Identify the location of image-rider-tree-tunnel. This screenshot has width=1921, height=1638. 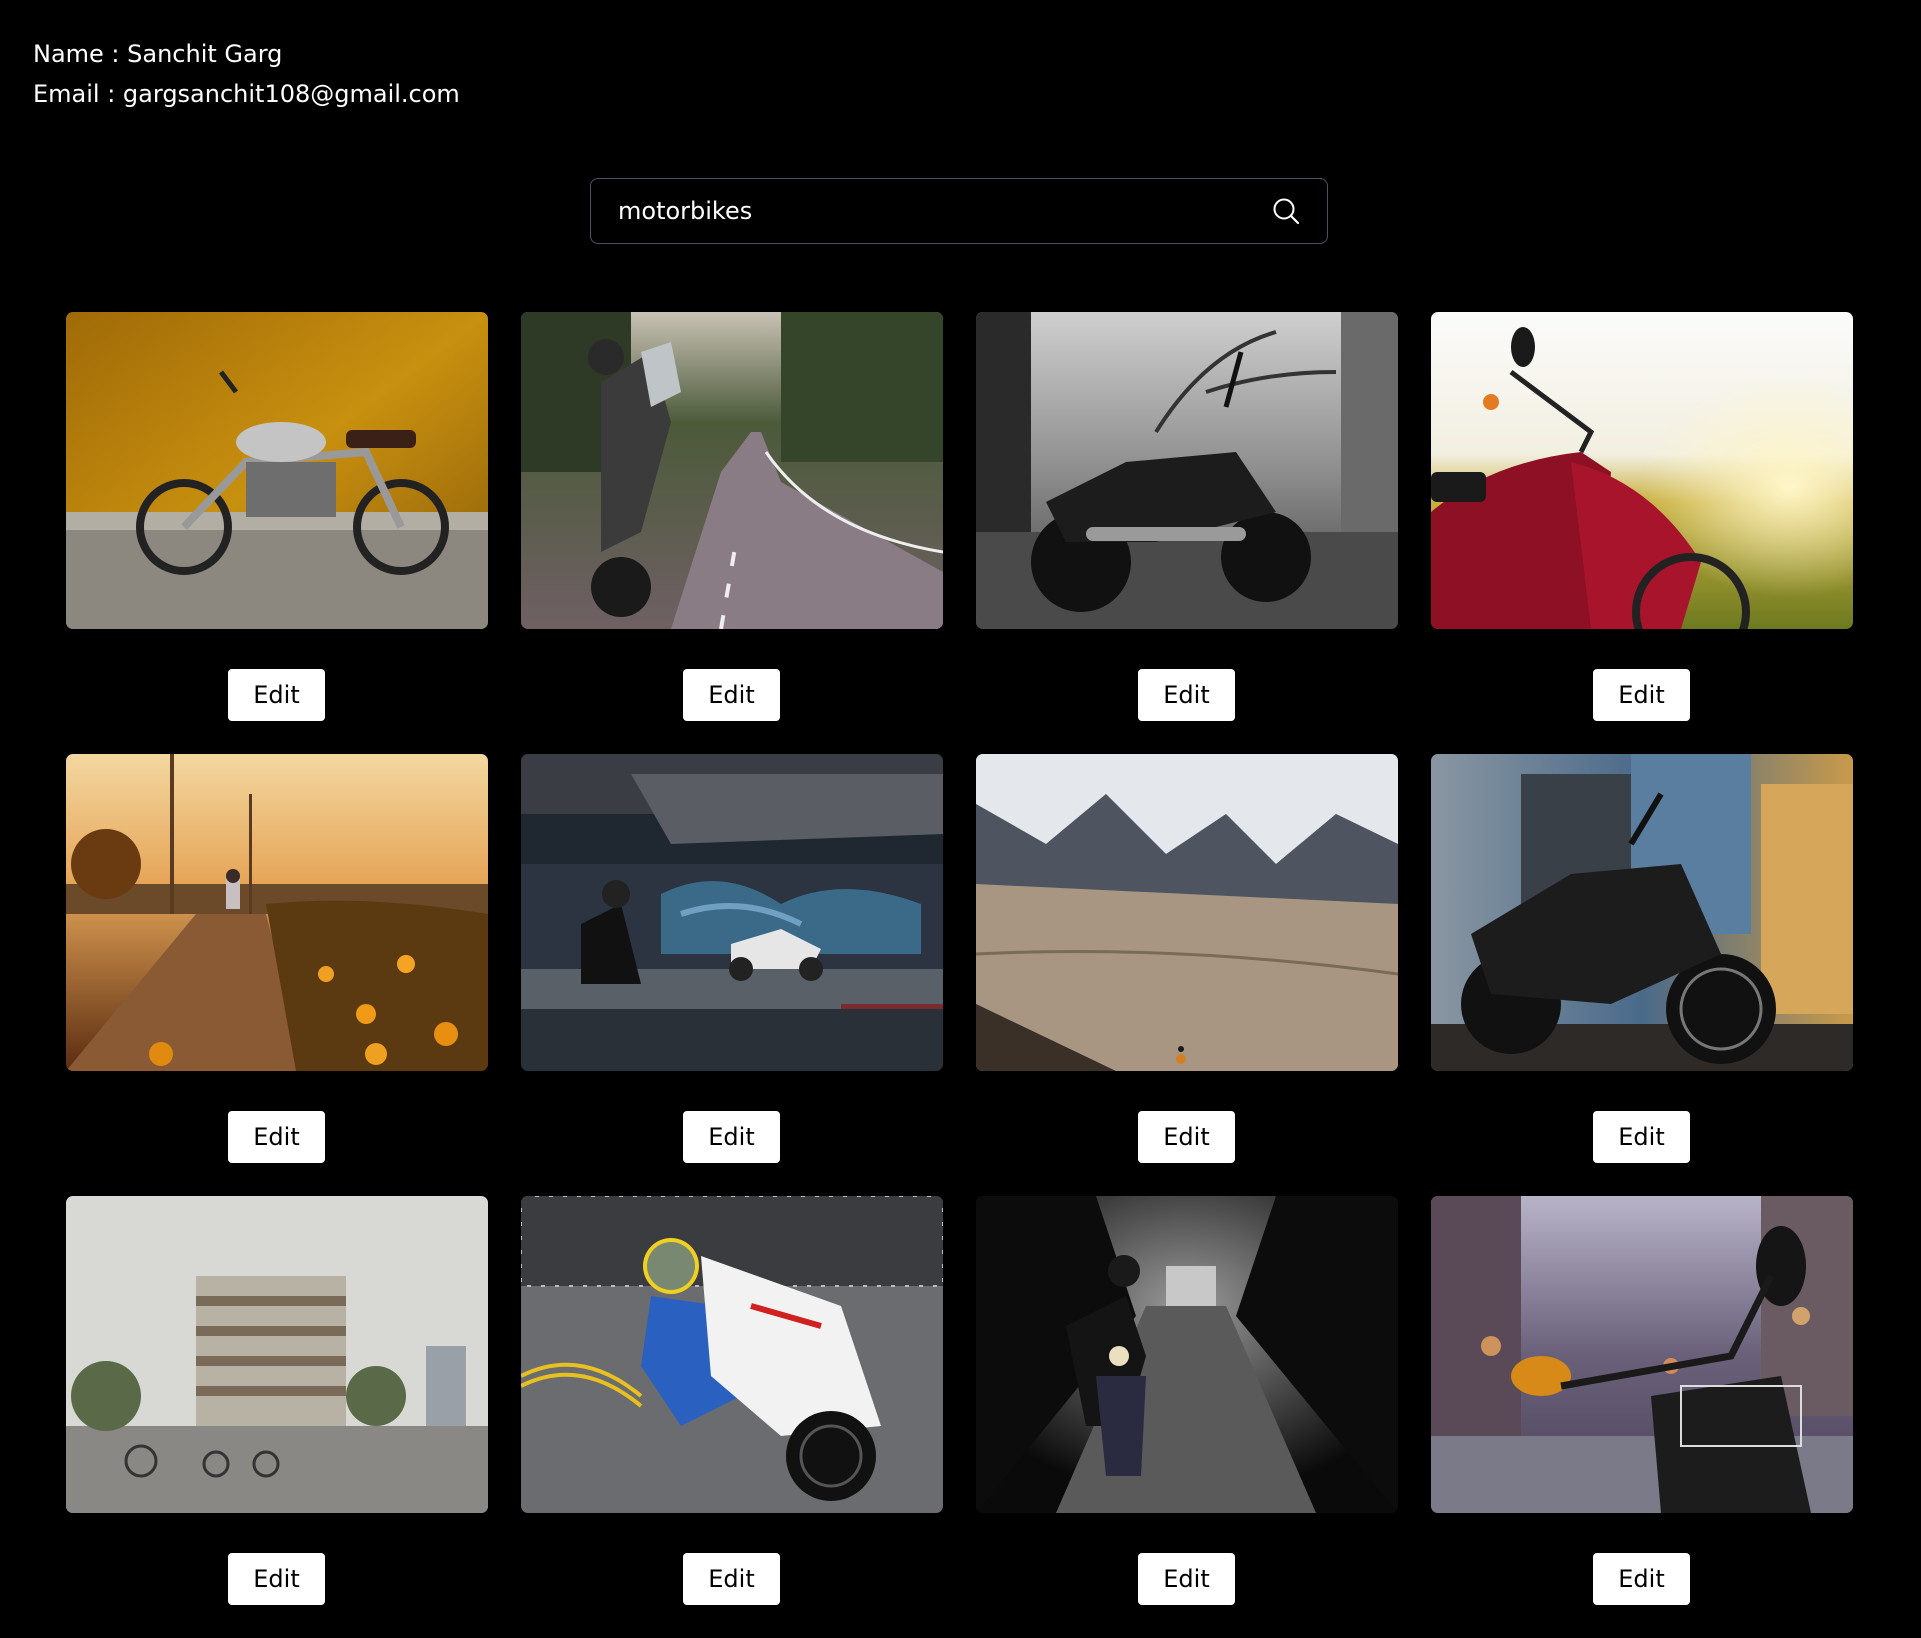
(1187, 1354).